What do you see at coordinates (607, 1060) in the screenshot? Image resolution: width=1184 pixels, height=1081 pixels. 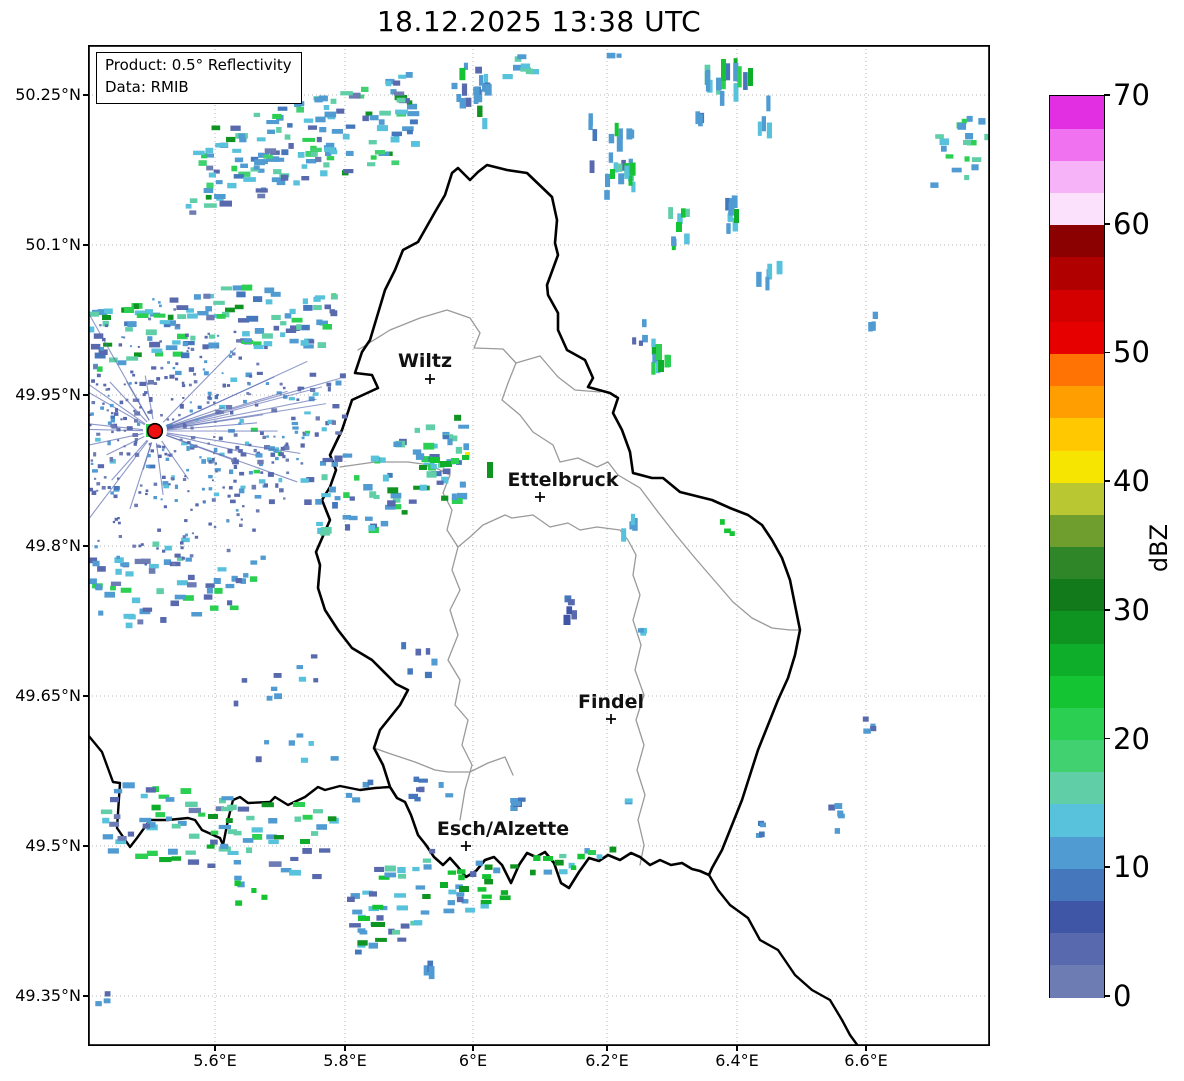 I see `x-tick-label: 6.2°E` at bounding box center [607, 1060].